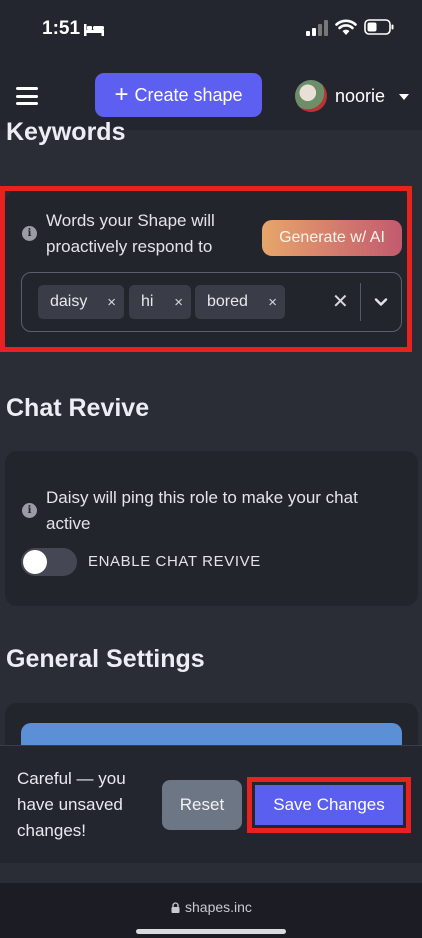  Describe the element at coordinates (346, 27) in the screenshot. I see `wifi-icon` at that location.